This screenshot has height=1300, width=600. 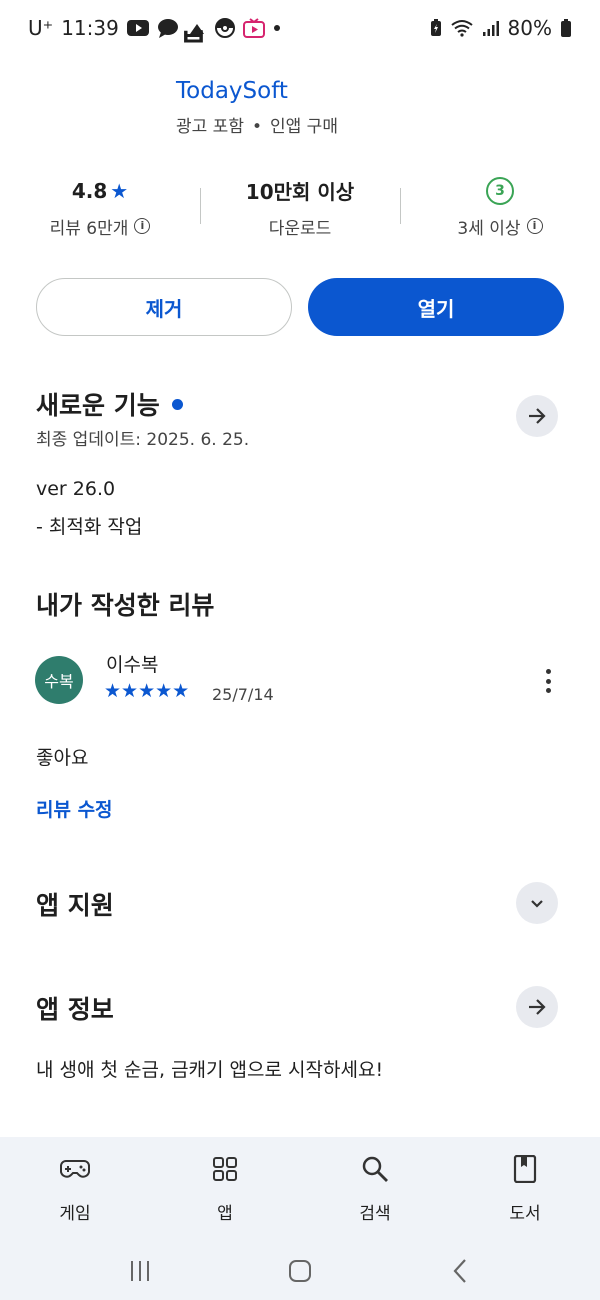 What do you see at coordinates (62, 758) in the screenshot?
I see `review-text: 좋아요` at bounding box center [62, 758].